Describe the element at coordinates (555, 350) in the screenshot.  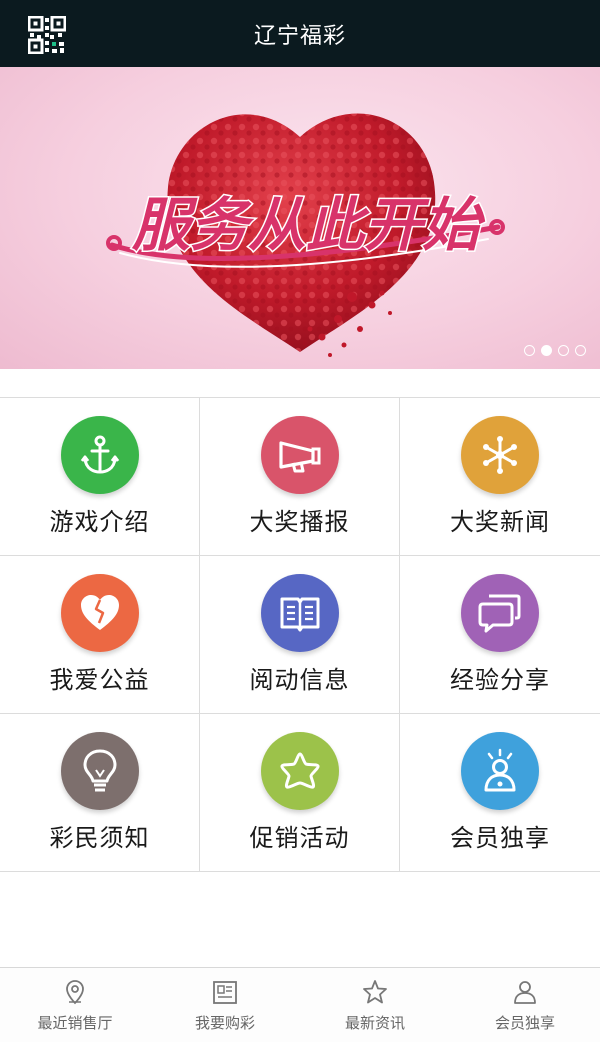
I see `carousel-indicator` at that location.